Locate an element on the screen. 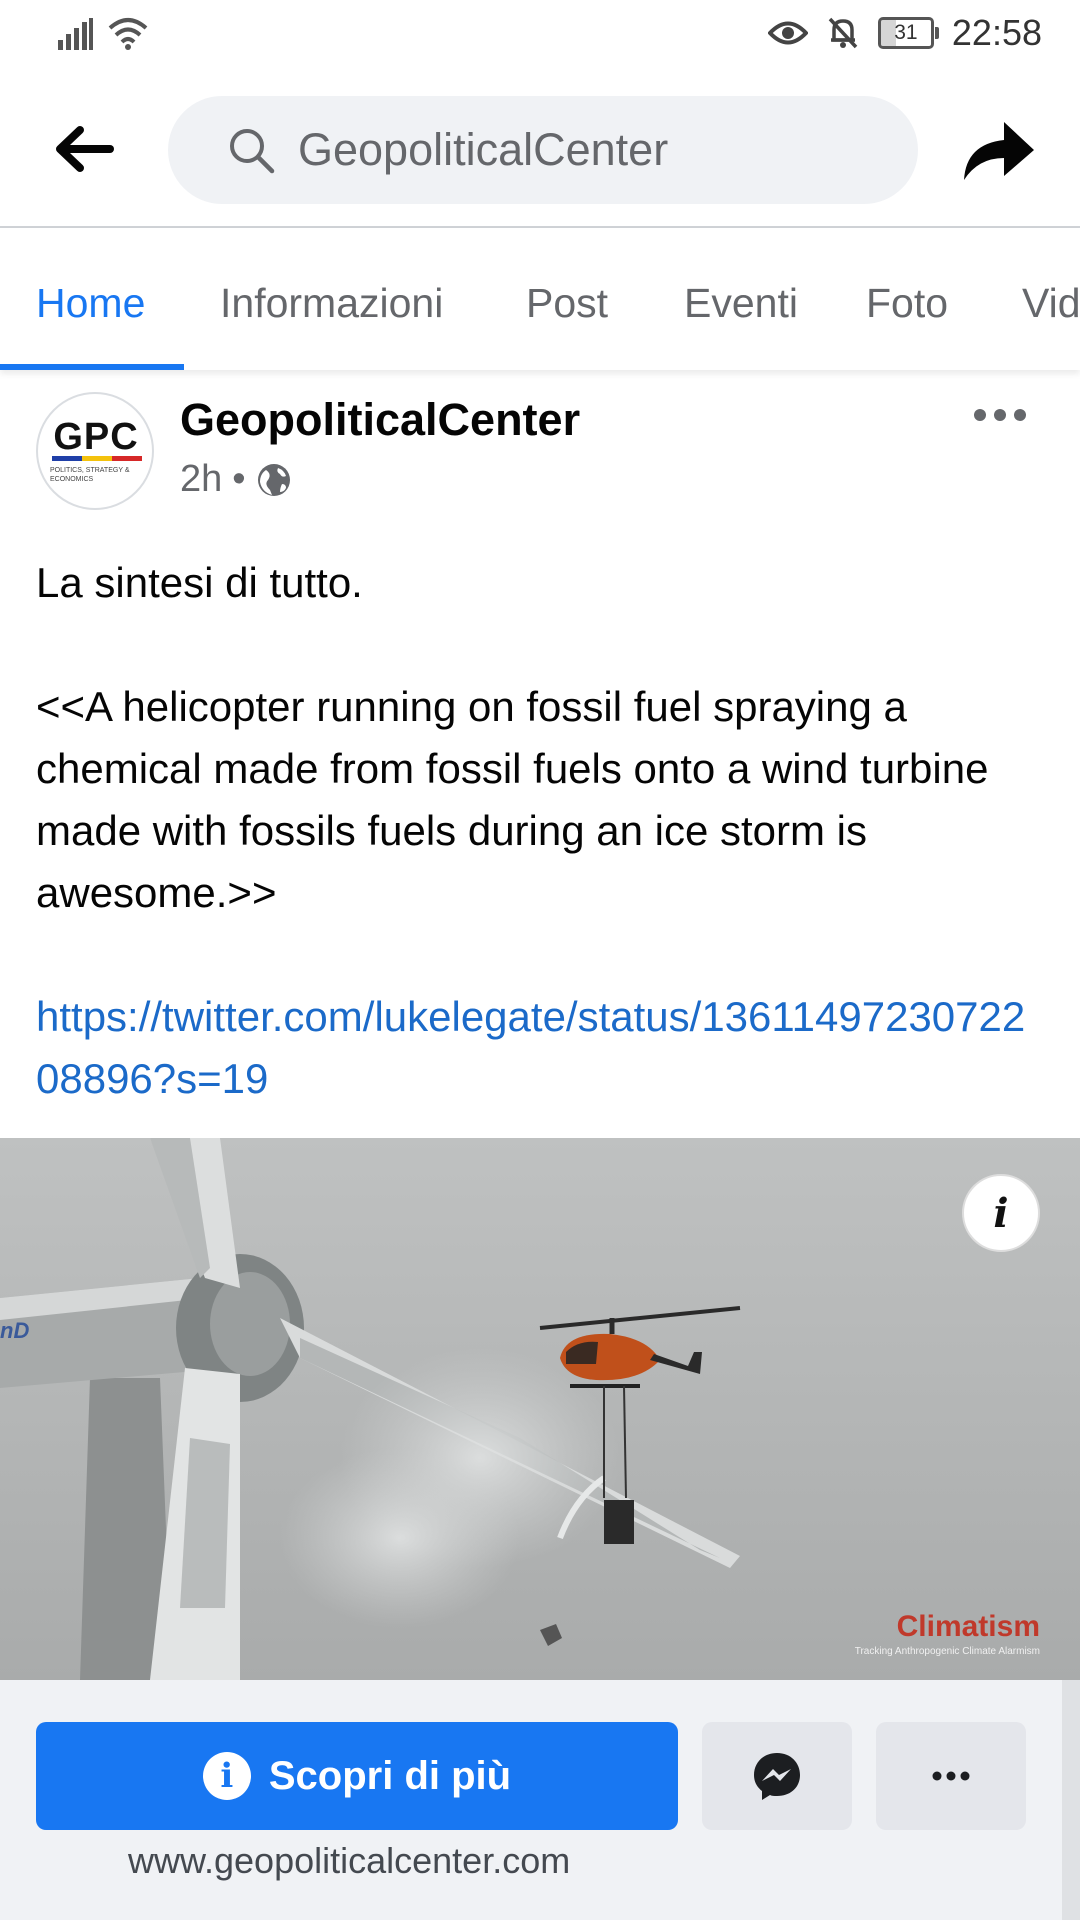  info-circle-icon: i is located at coordinates (226, 1776).